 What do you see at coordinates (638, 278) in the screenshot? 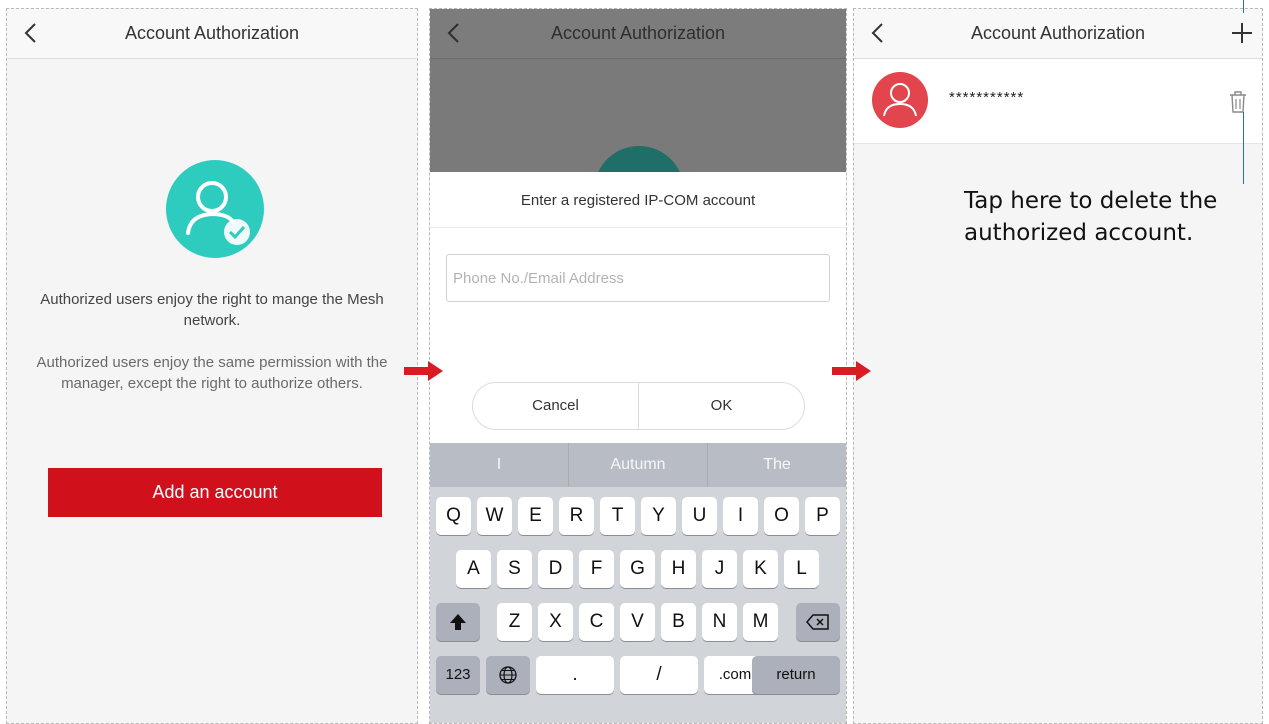
I see `account-input` at bounding box center [638, 278].